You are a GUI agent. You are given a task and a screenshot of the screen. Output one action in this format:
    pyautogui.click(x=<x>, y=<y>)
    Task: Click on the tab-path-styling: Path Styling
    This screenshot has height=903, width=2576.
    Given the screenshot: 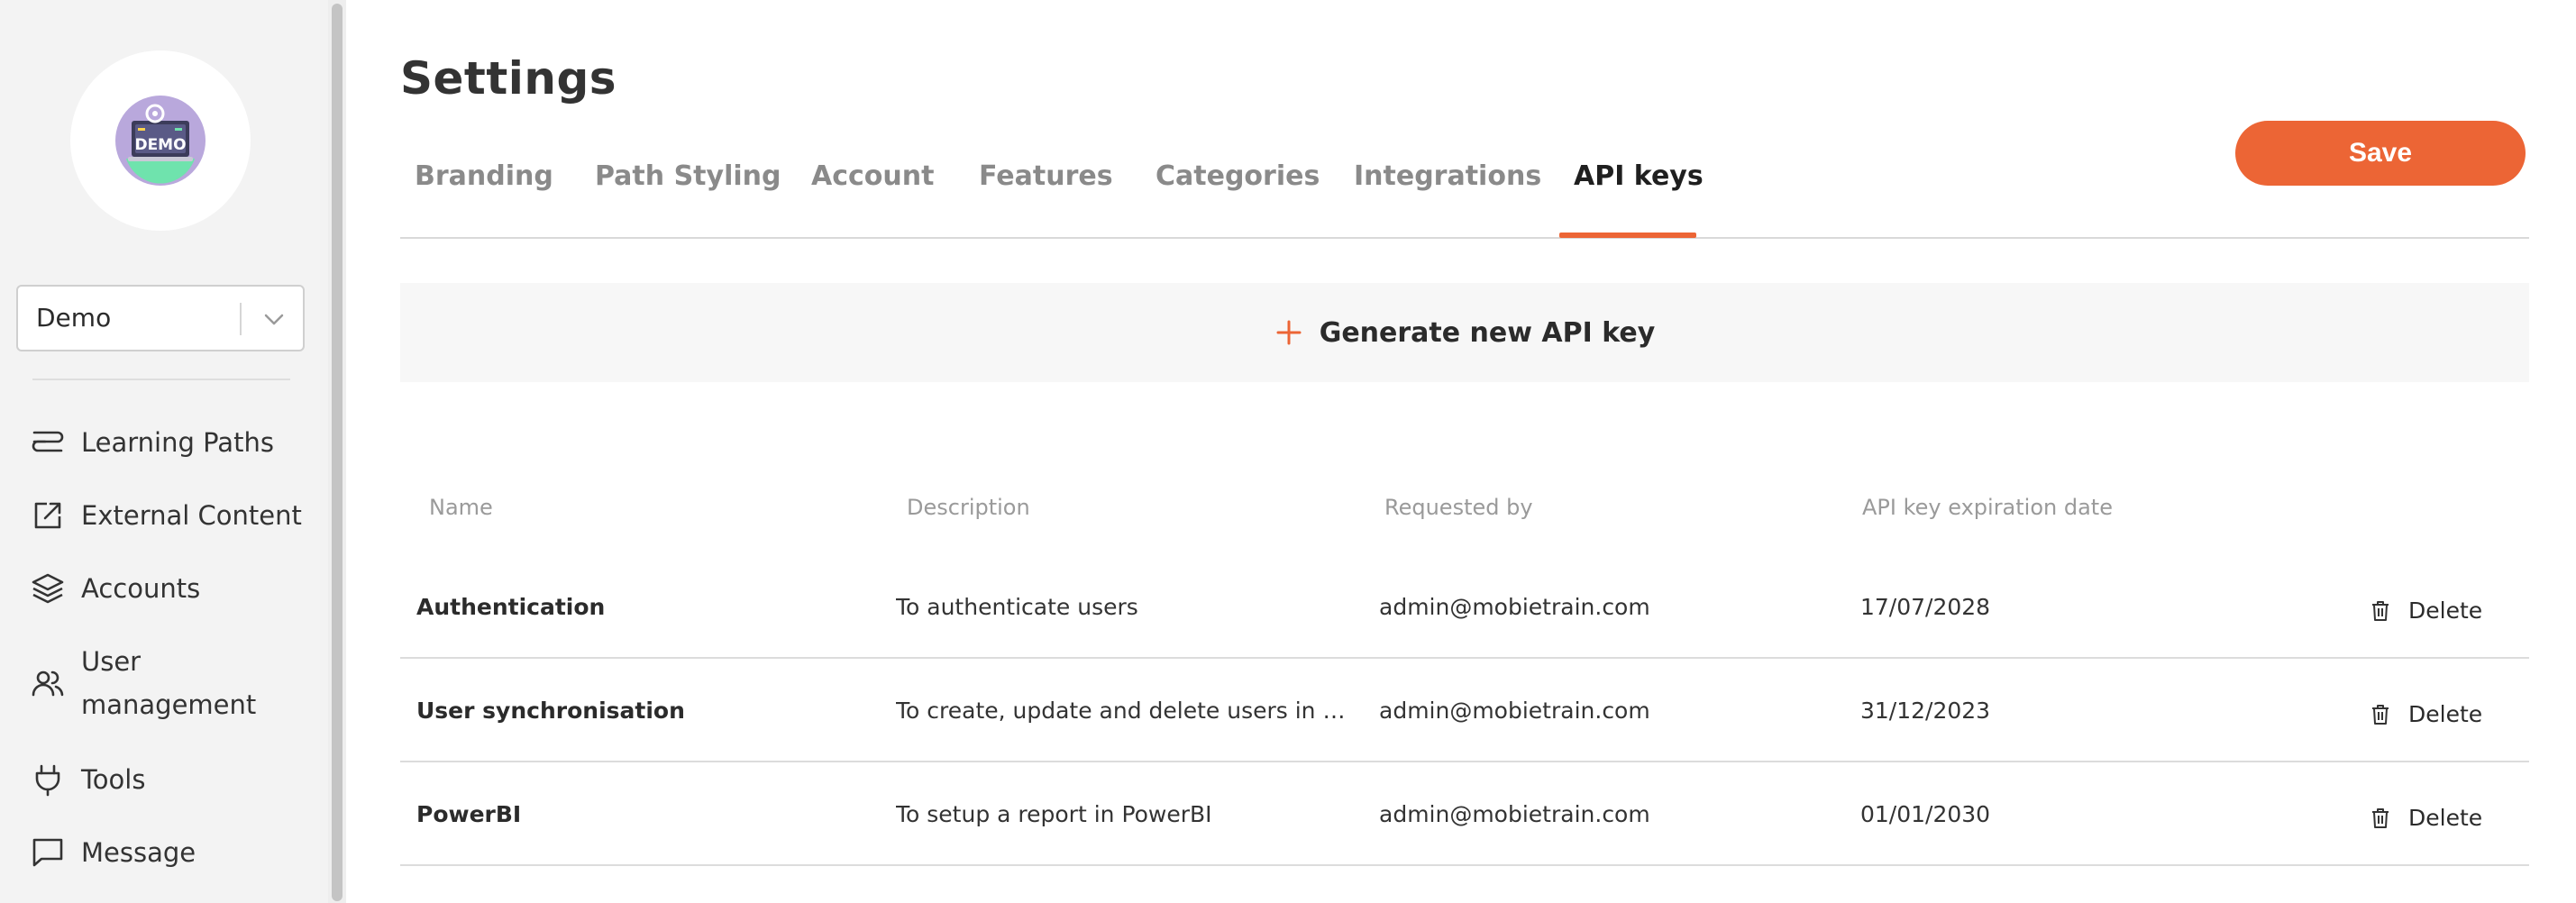 What is the action you would take?
    pyautogui.click(x=688, y=176)
    